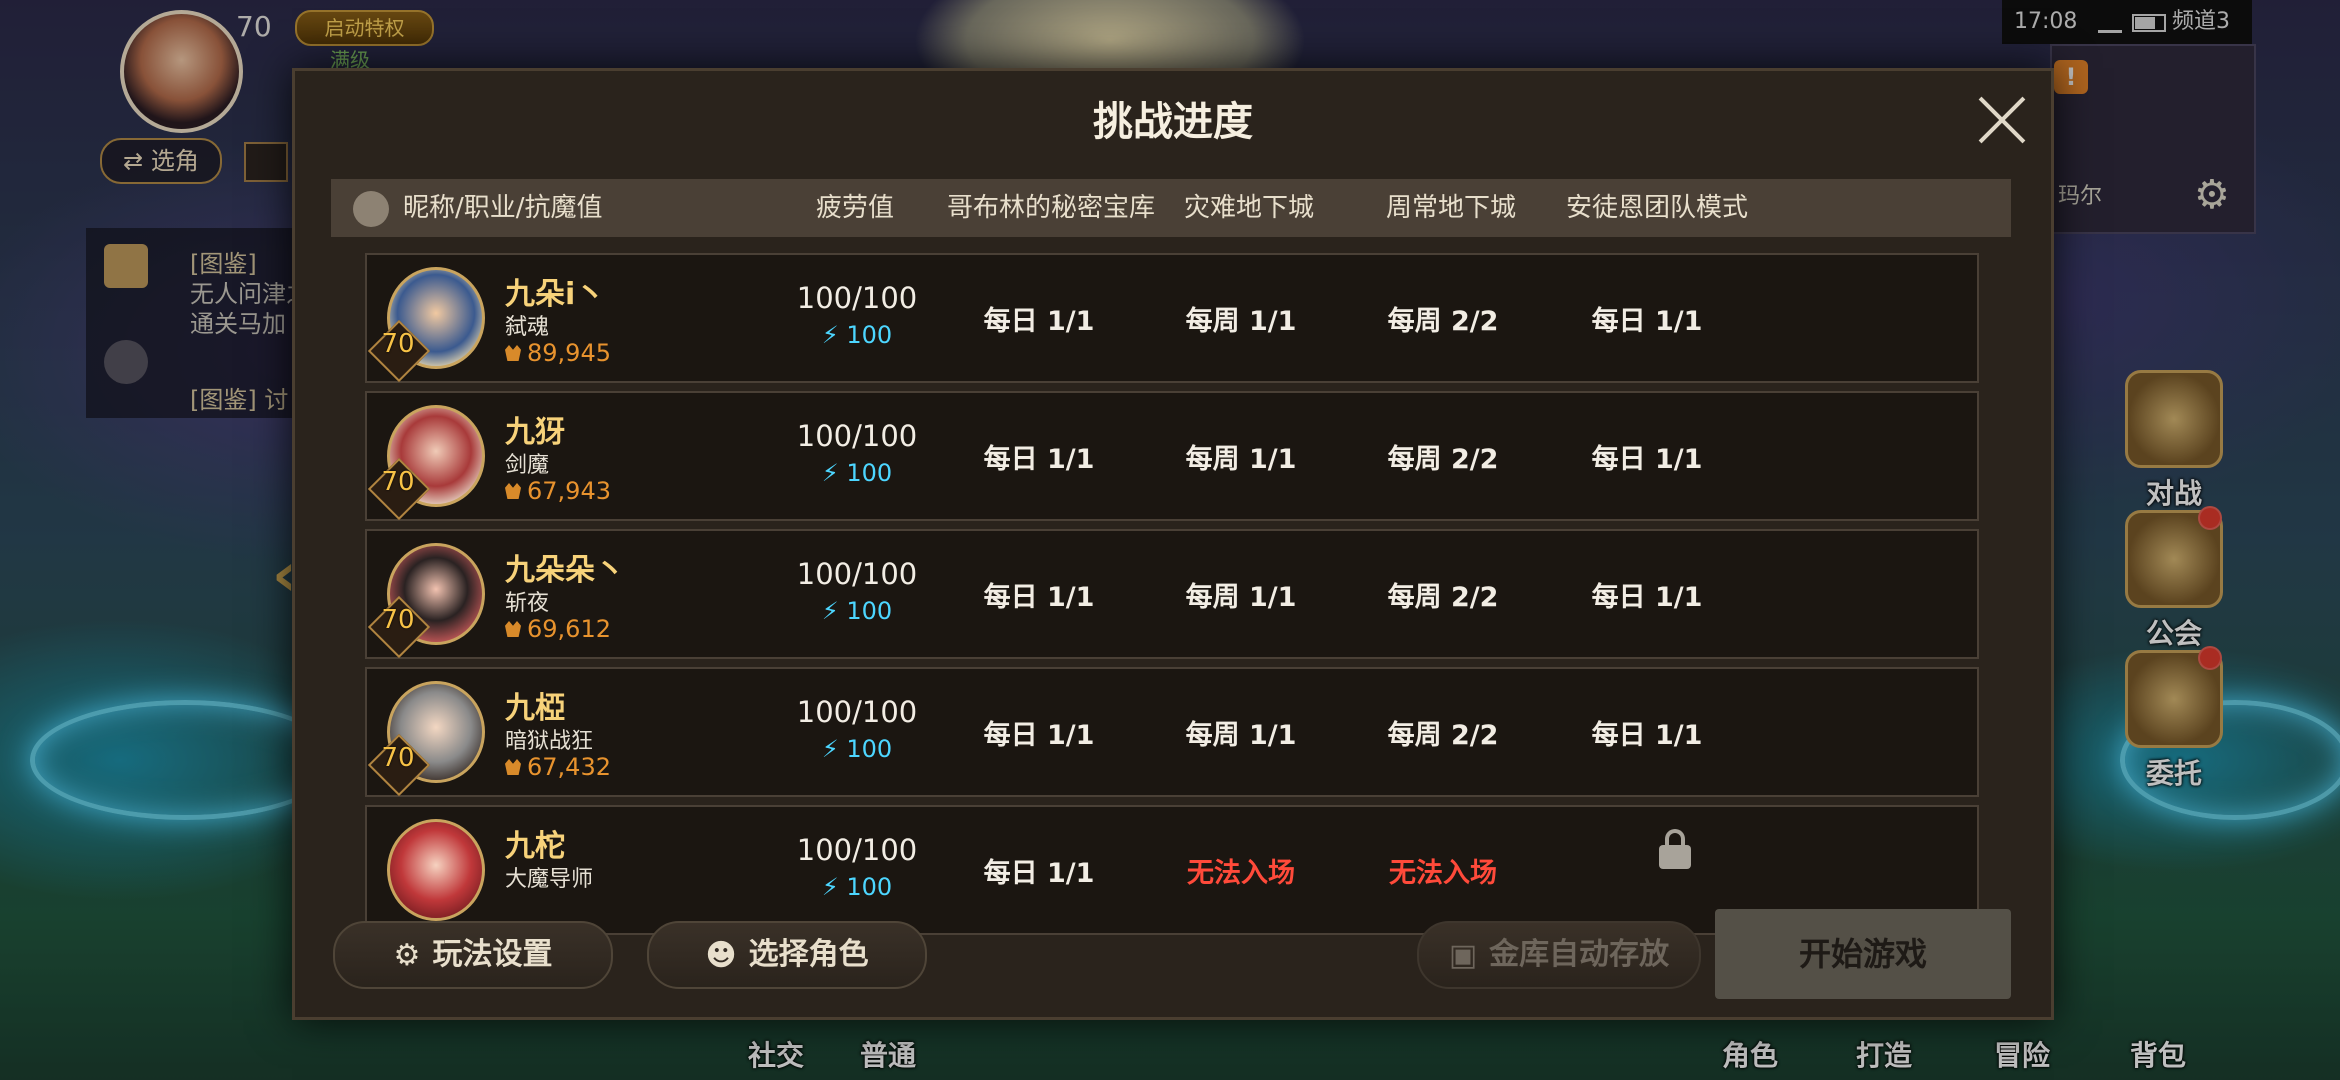 The width and height of the screenshot is (2340, 1080). I want to click on character-icon: ☻, so click(721, 955).